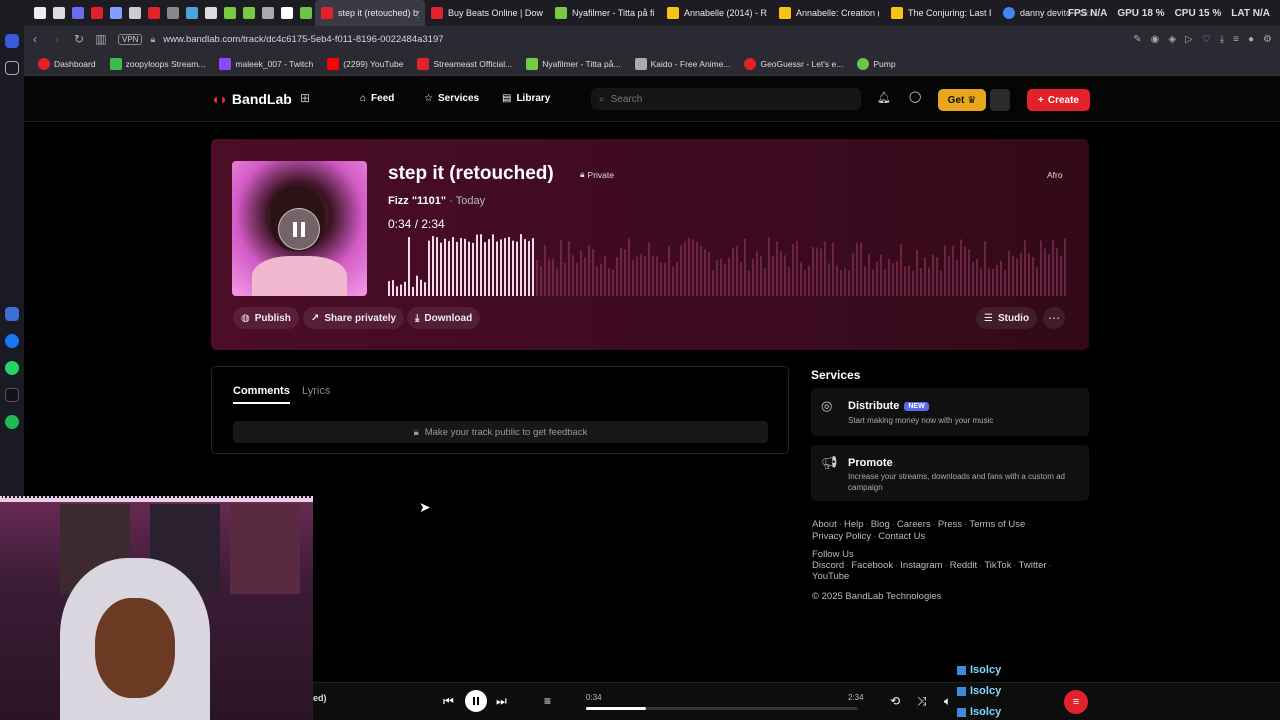  What do you see at coordinates (1076, 702) in the screenshot?
I see `player-menu-button: ≡` at bounding box center [1076, 702].